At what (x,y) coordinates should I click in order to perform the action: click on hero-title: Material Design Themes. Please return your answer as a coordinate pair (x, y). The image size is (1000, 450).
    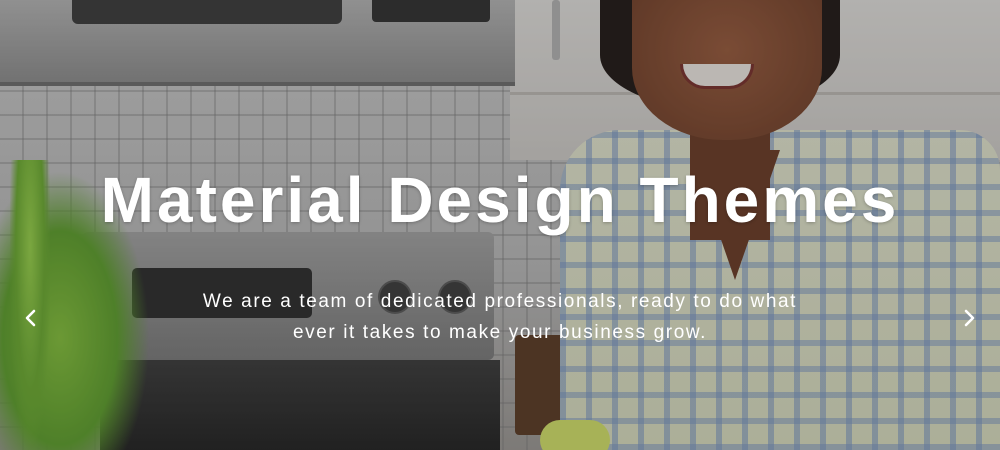
    Looking at the image, I should click on (500, 200).